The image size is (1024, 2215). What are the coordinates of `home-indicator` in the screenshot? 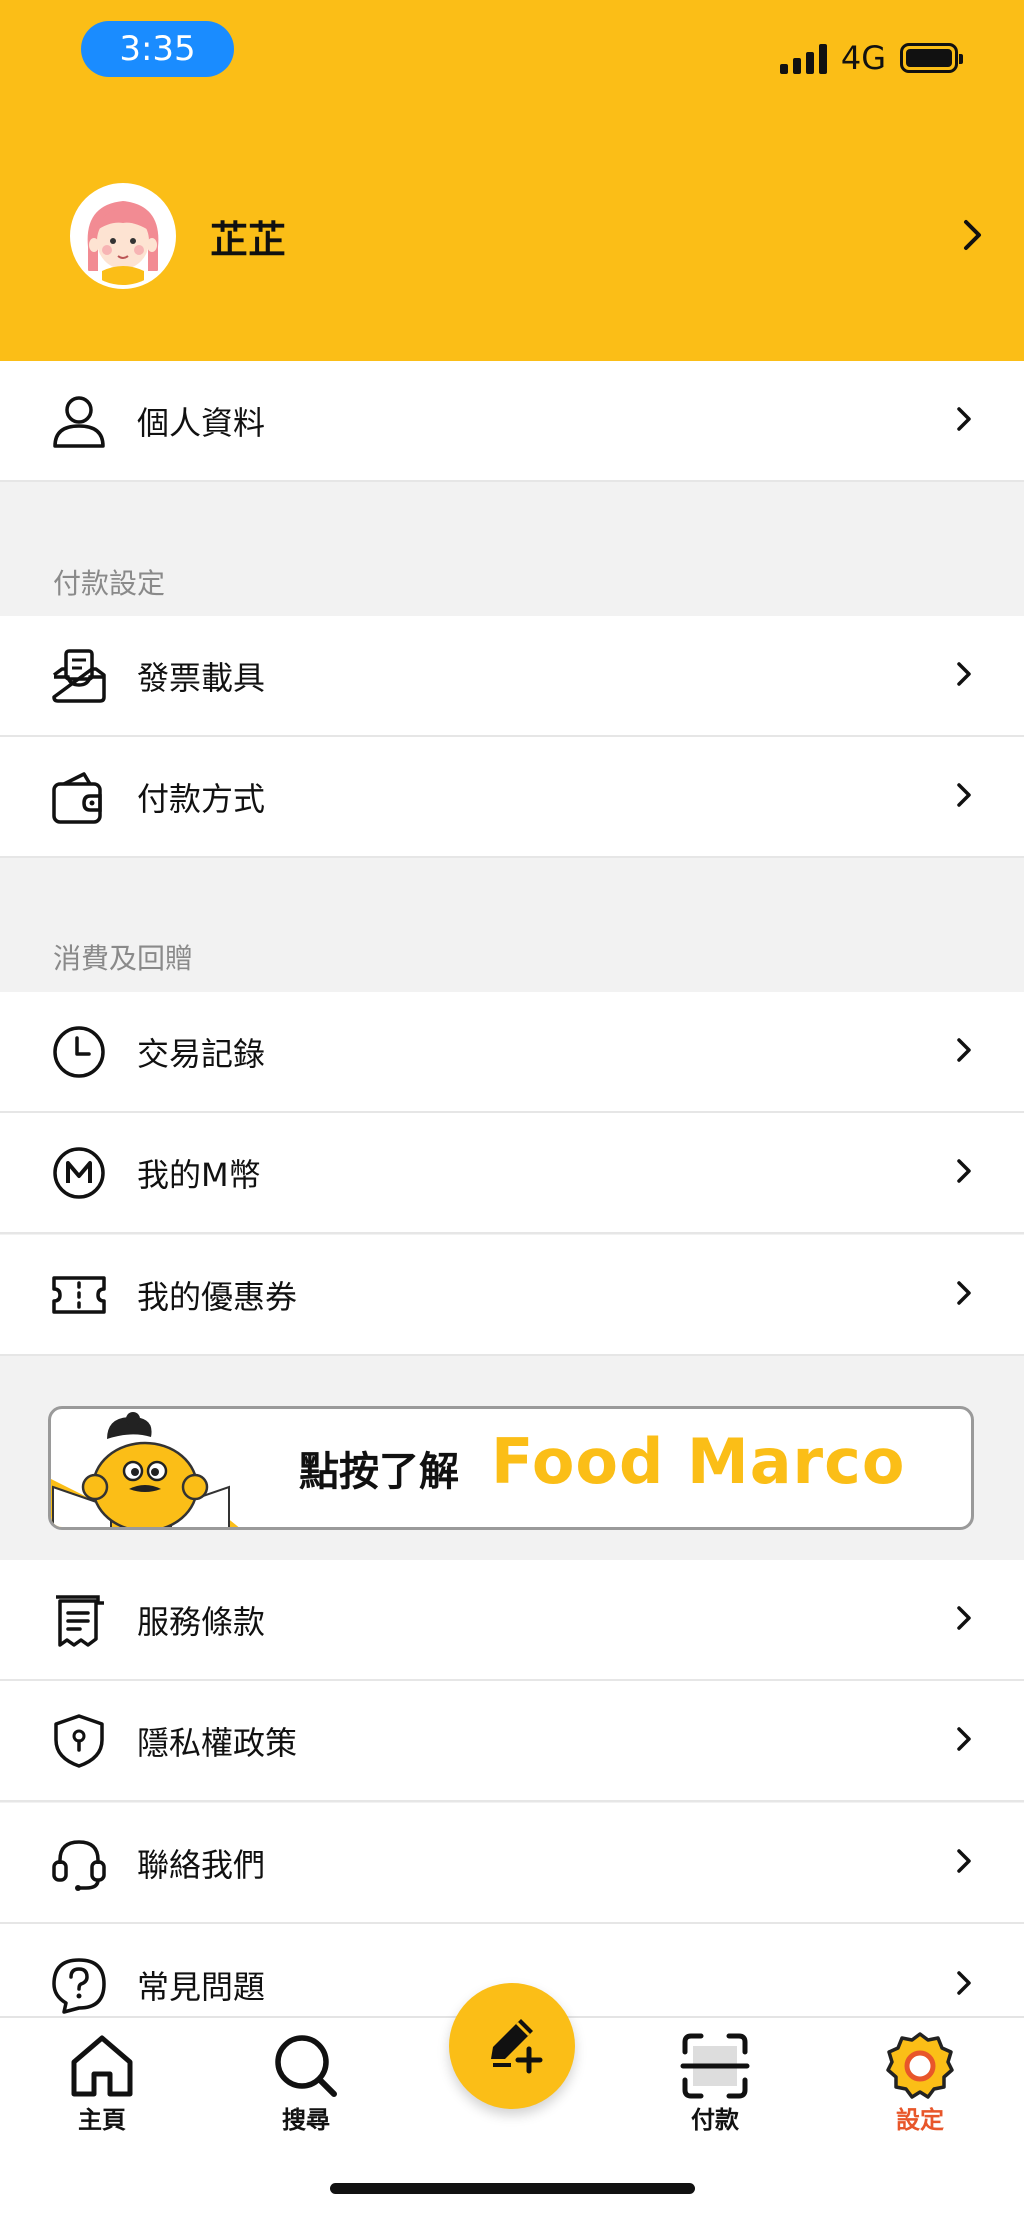 It's located at (512, 2188).